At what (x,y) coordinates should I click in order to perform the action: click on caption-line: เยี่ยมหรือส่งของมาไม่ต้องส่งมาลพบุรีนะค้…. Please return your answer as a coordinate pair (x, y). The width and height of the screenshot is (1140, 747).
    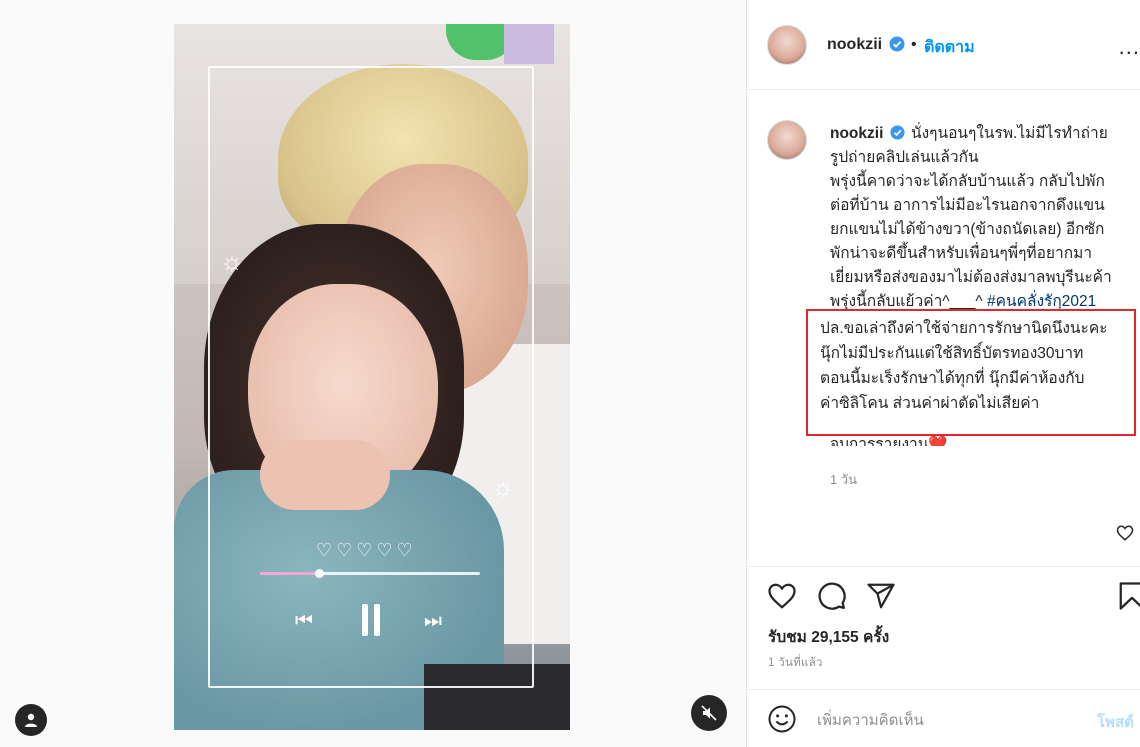
    Looking at the image, I should click on (971, 277).